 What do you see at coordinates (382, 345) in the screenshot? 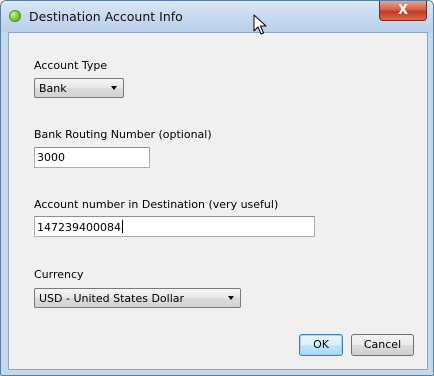
I see `cancel-button: Cancel` at bounding box center [382, 345].